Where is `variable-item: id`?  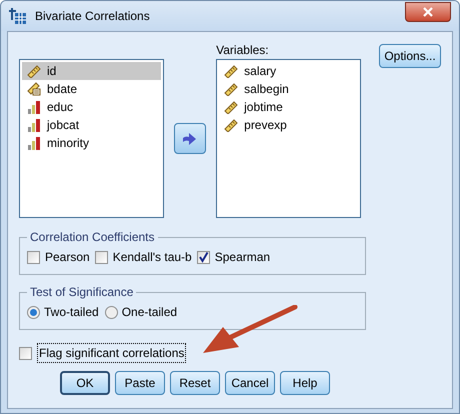 variable-item: id is located at coordinates (92, 71).